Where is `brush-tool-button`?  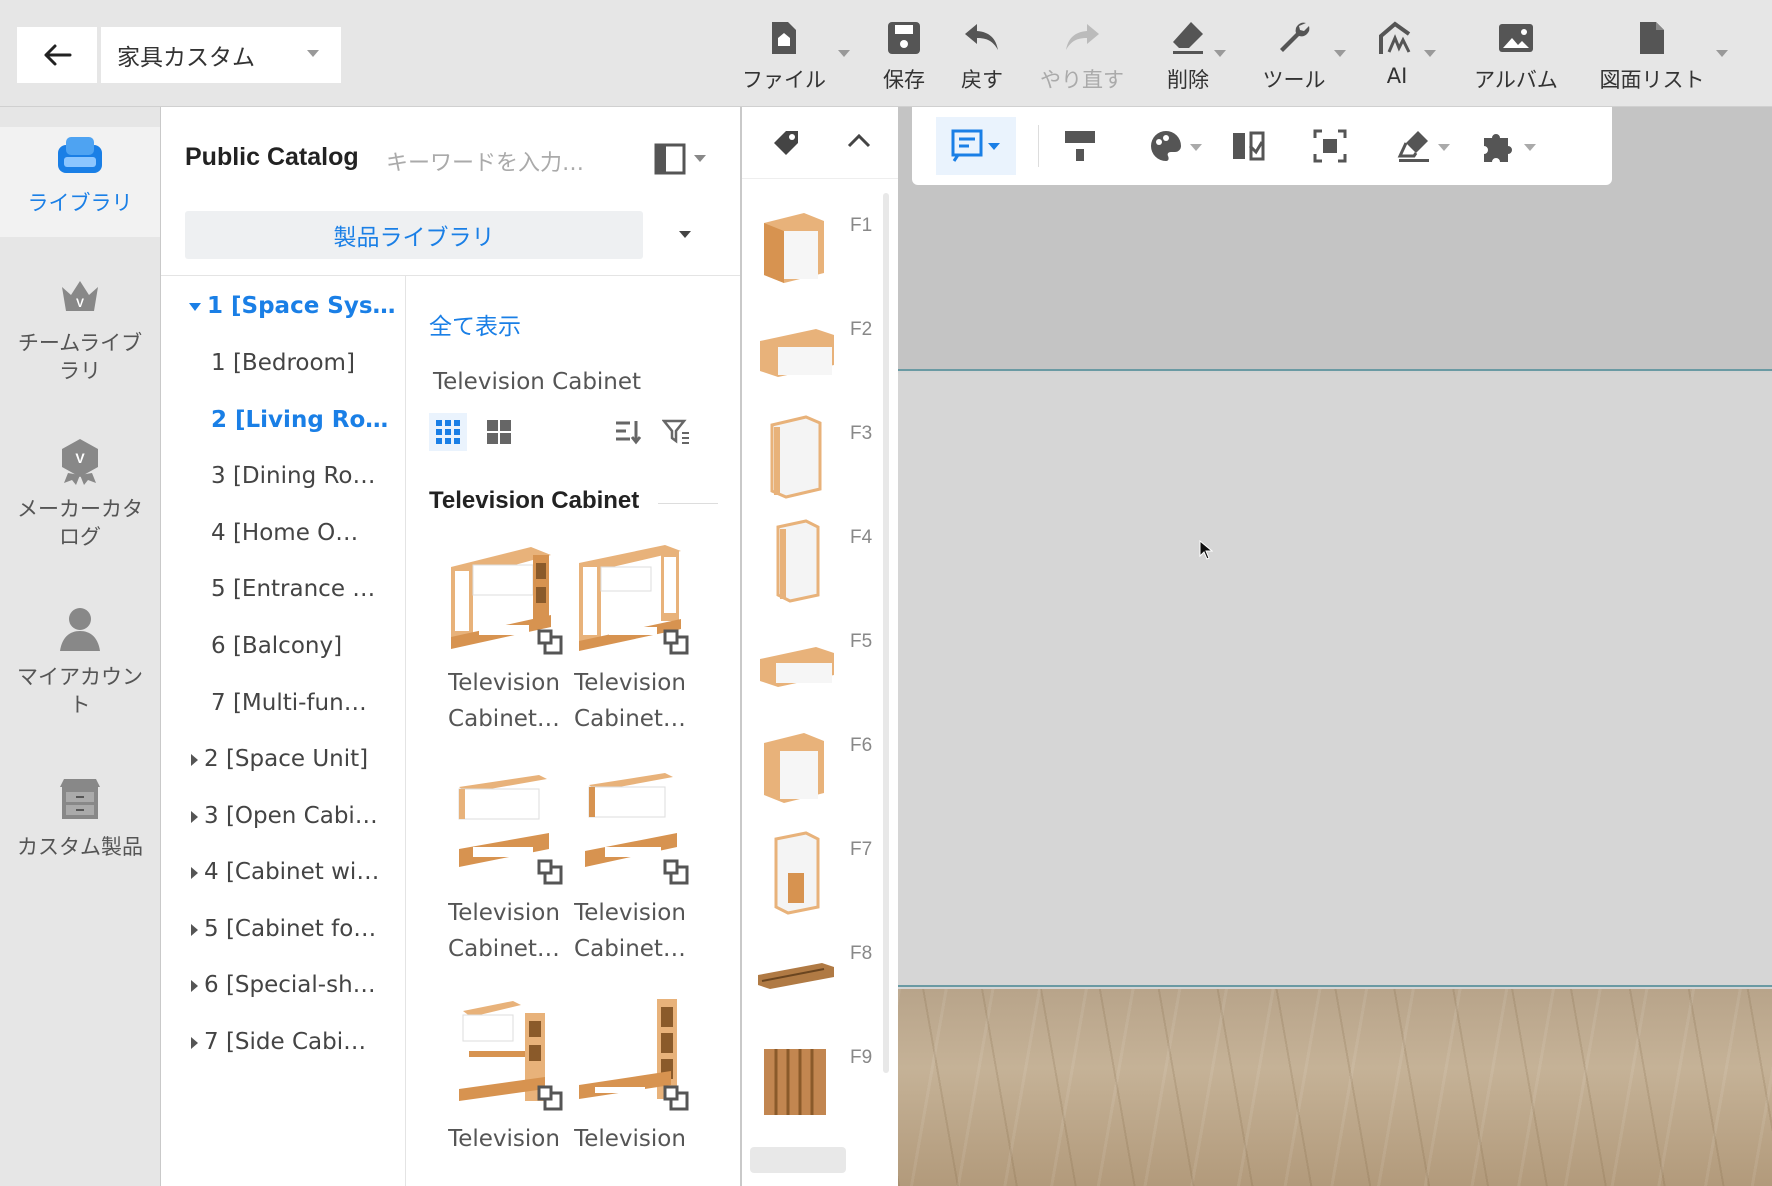 brush-tool-button is located at coordinates (1414, 146).